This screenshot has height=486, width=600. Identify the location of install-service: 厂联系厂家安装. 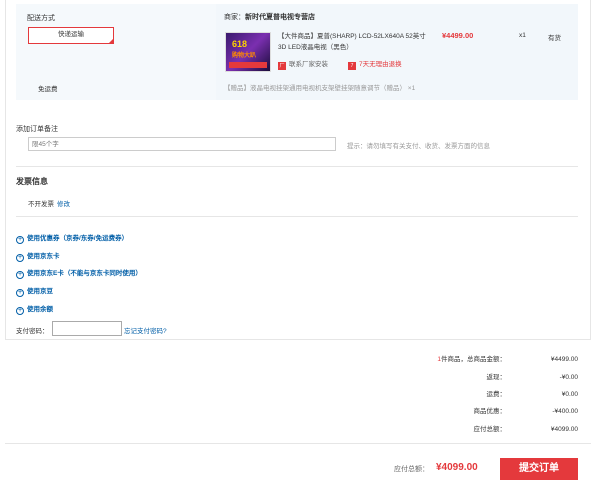
(303, 64).